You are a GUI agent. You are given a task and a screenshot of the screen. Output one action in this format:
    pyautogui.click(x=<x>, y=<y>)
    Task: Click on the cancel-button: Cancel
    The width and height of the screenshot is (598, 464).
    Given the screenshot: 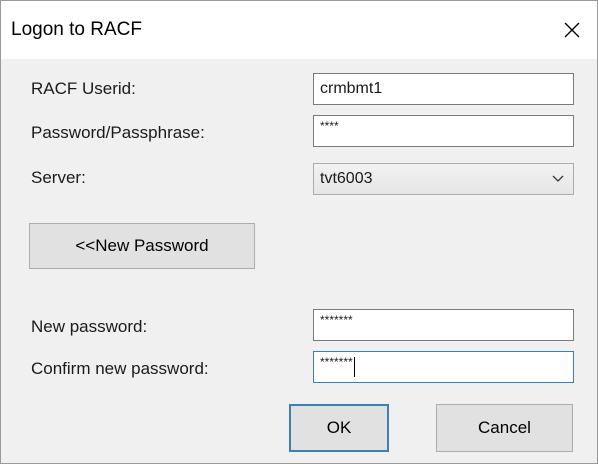 What is the action you would take?
    pyautogui.click(x=504, y=428)
    